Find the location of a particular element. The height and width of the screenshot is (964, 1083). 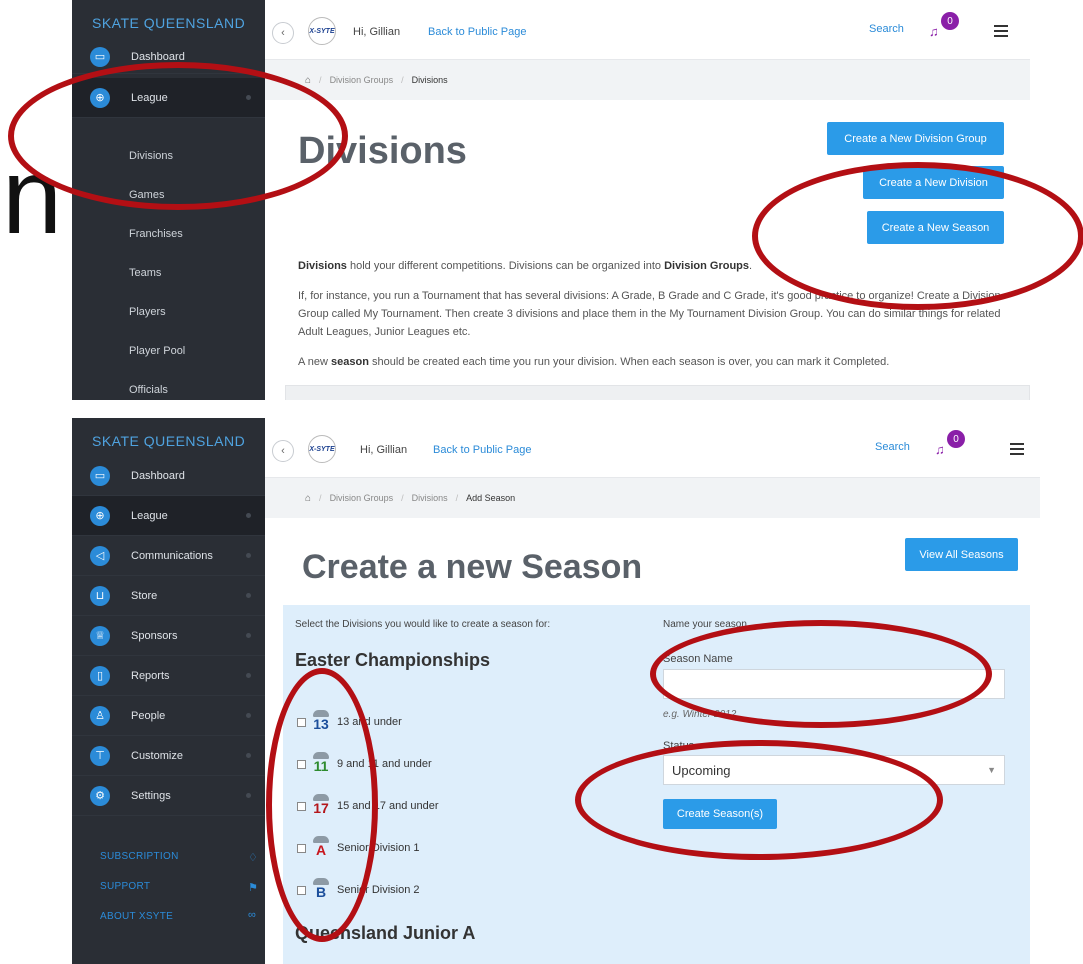

division-row-11: 11 9 and 11 and under is located at coordinates (364, 764).